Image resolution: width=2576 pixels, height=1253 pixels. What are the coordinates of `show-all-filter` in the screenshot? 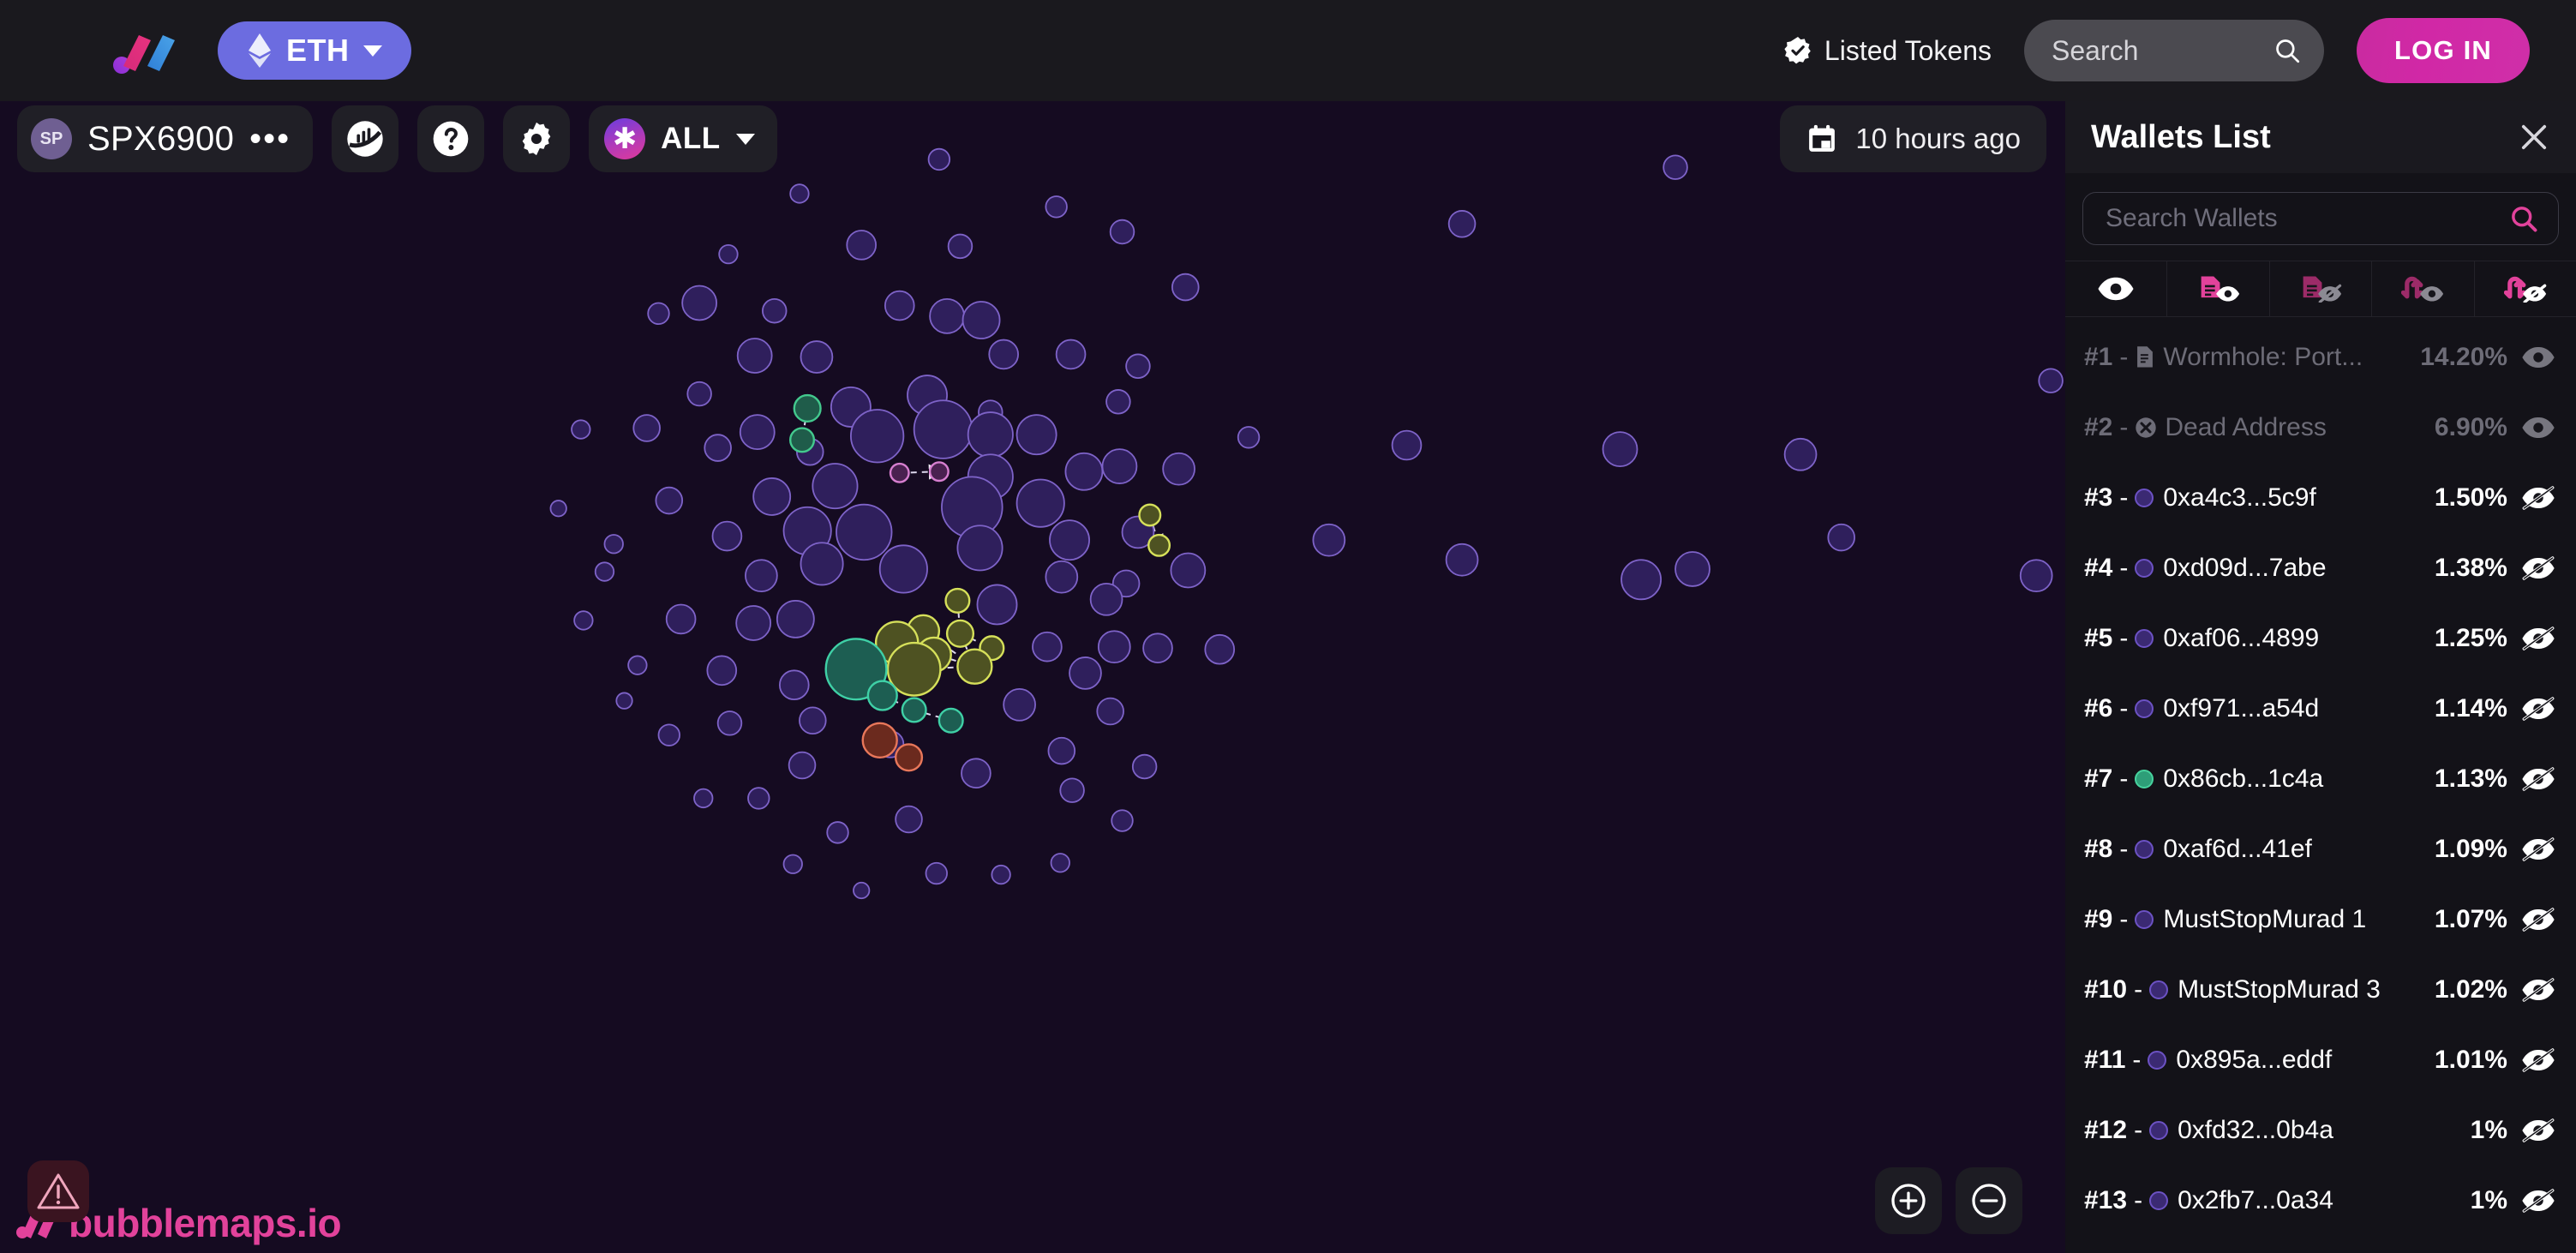 It's located at (2116, 288).